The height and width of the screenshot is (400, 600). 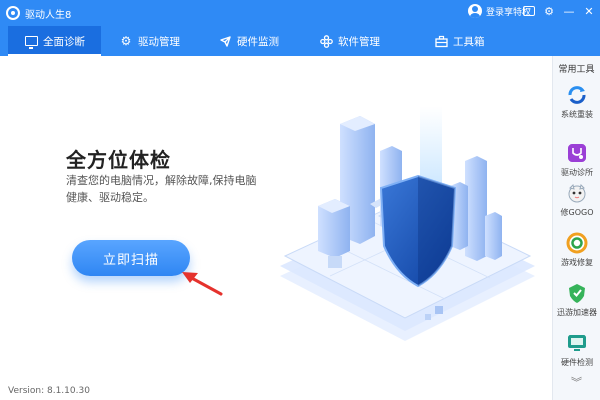 I want to click on main-nav: 全面诊断 ⚙ 驱动管理 硬件监测 软件管理 工具箱, so click(x=300, y=41).